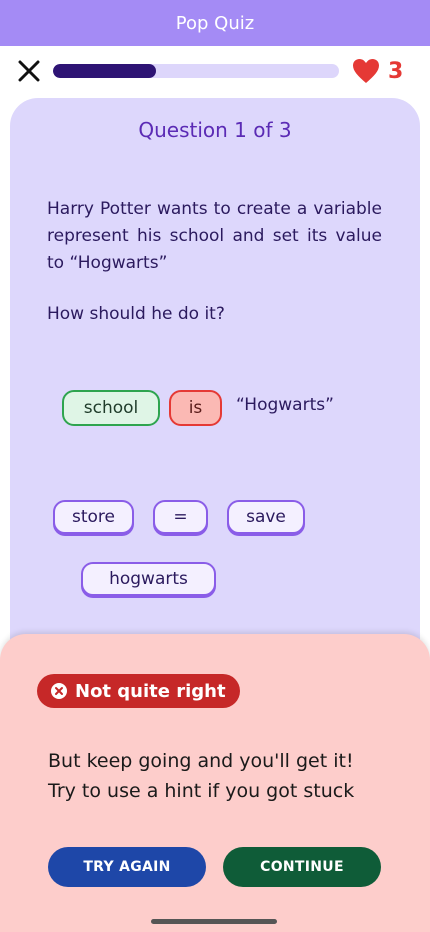 The width and height of the screenshot is (430, 932). Describe the element at coordinates (366, 71) in the screenshot. I see `heart-icon` at that location.